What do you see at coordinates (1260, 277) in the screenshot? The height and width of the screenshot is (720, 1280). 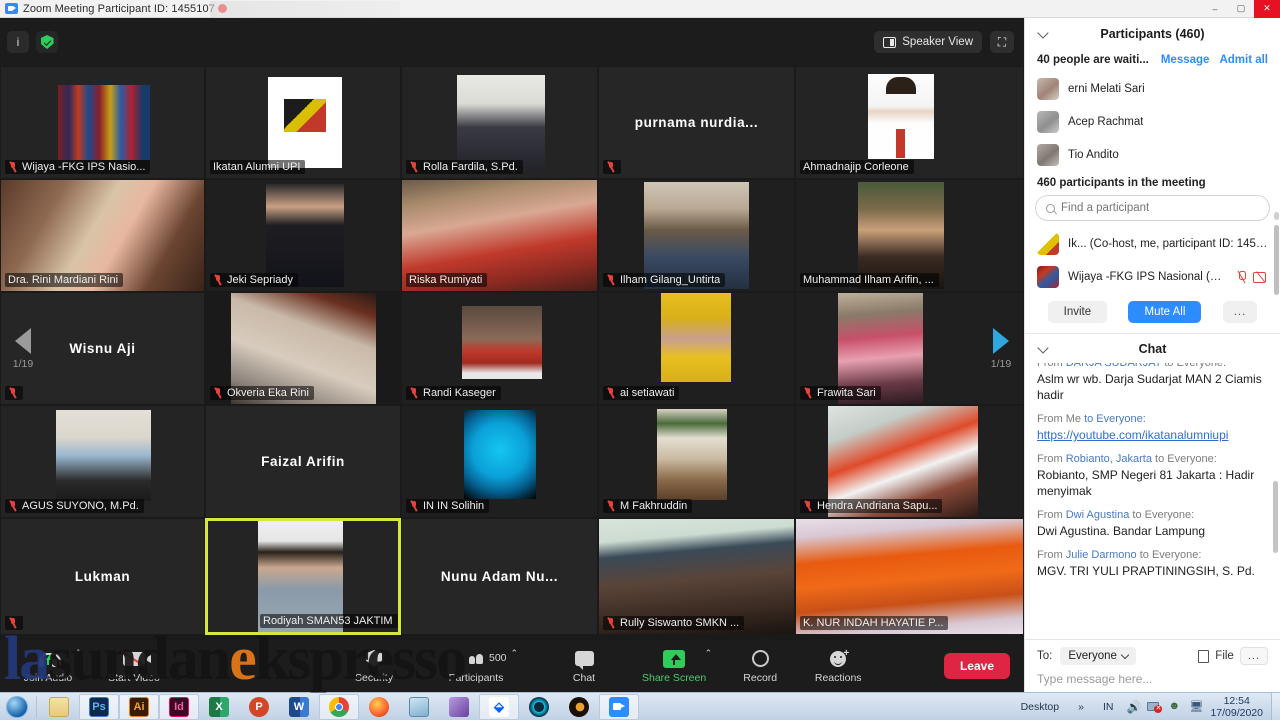 I see `camera-off-icon` at bounding box center [1260, 277].